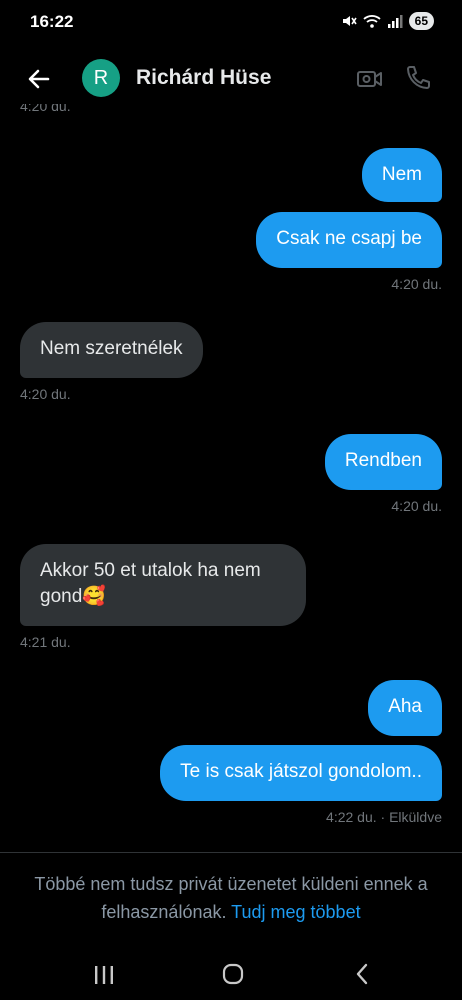 The height and width of the screenshot is (1000, 462). Describe the element at coordinates (370, 79) in the screenshot. I see `video-call-icon` at that location.